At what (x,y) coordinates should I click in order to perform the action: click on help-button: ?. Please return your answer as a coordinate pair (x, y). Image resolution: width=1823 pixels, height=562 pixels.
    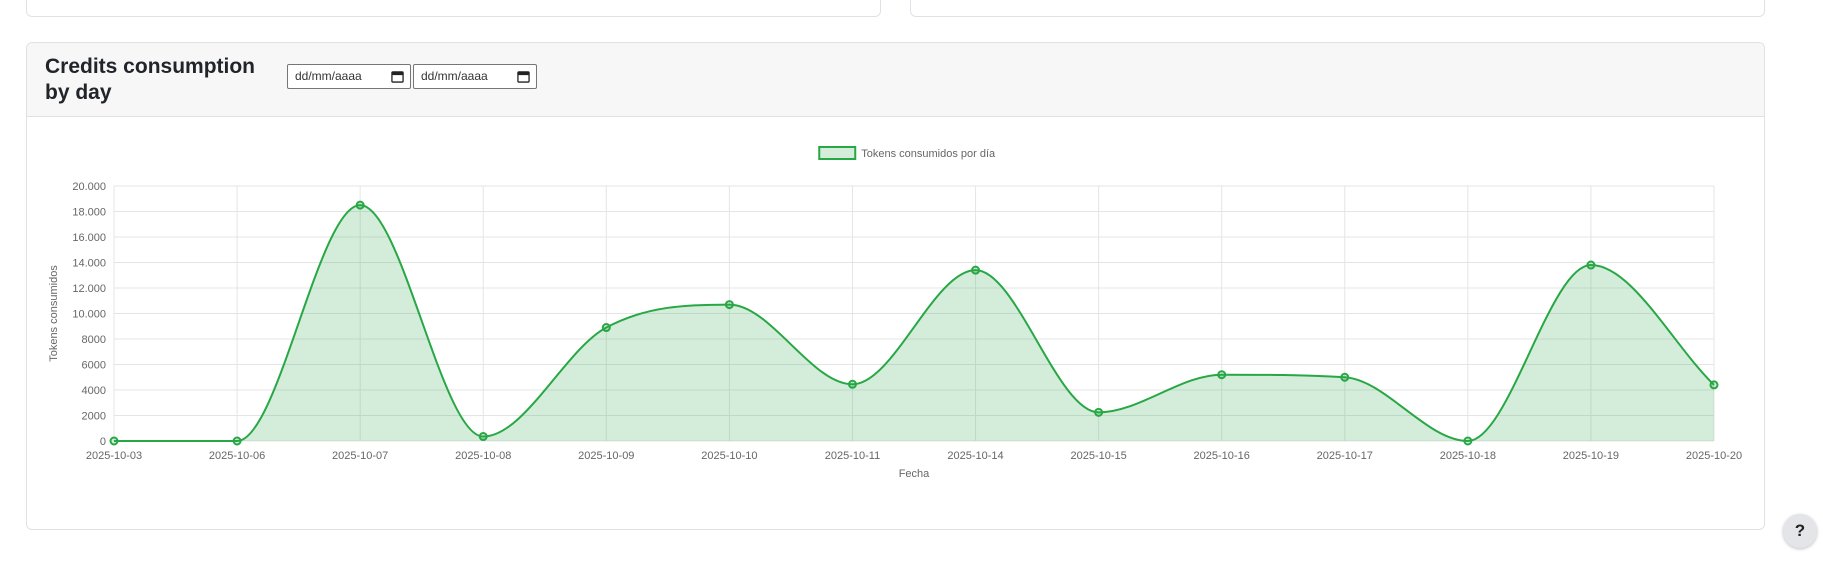
    Looking at the image, I should click on (1800, 531).